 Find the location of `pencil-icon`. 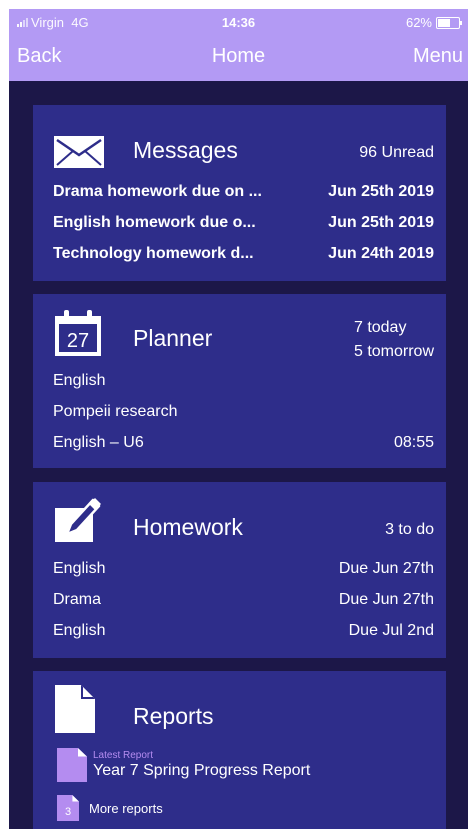

pencil-icon is located at coordinates (78, 520).